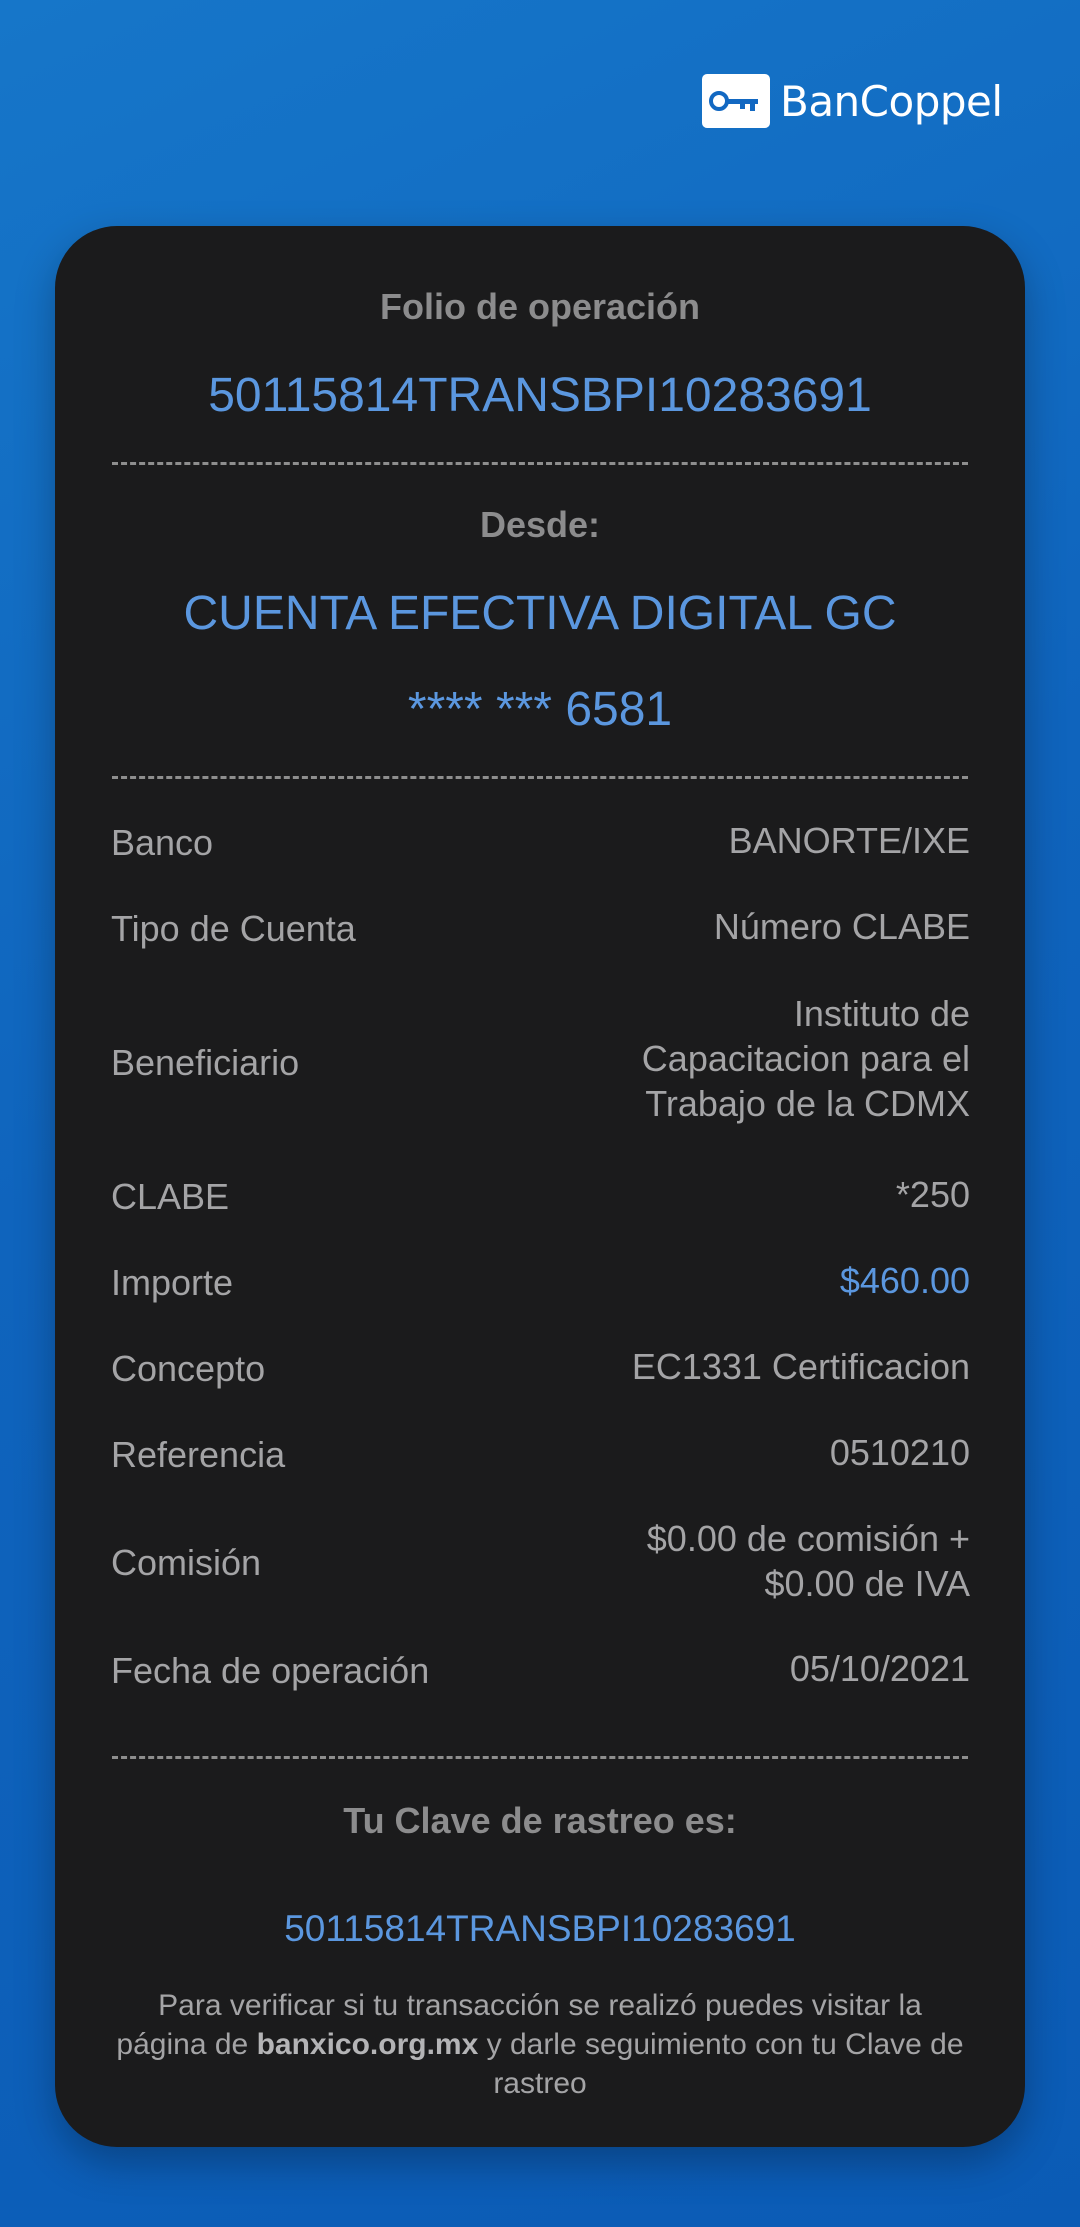 The image size is (1080, 2227). What do you see at coordinates (198, 1454) in the screenshot?
I see `reference-label: Referencia` at bounding box center [198, 1454].